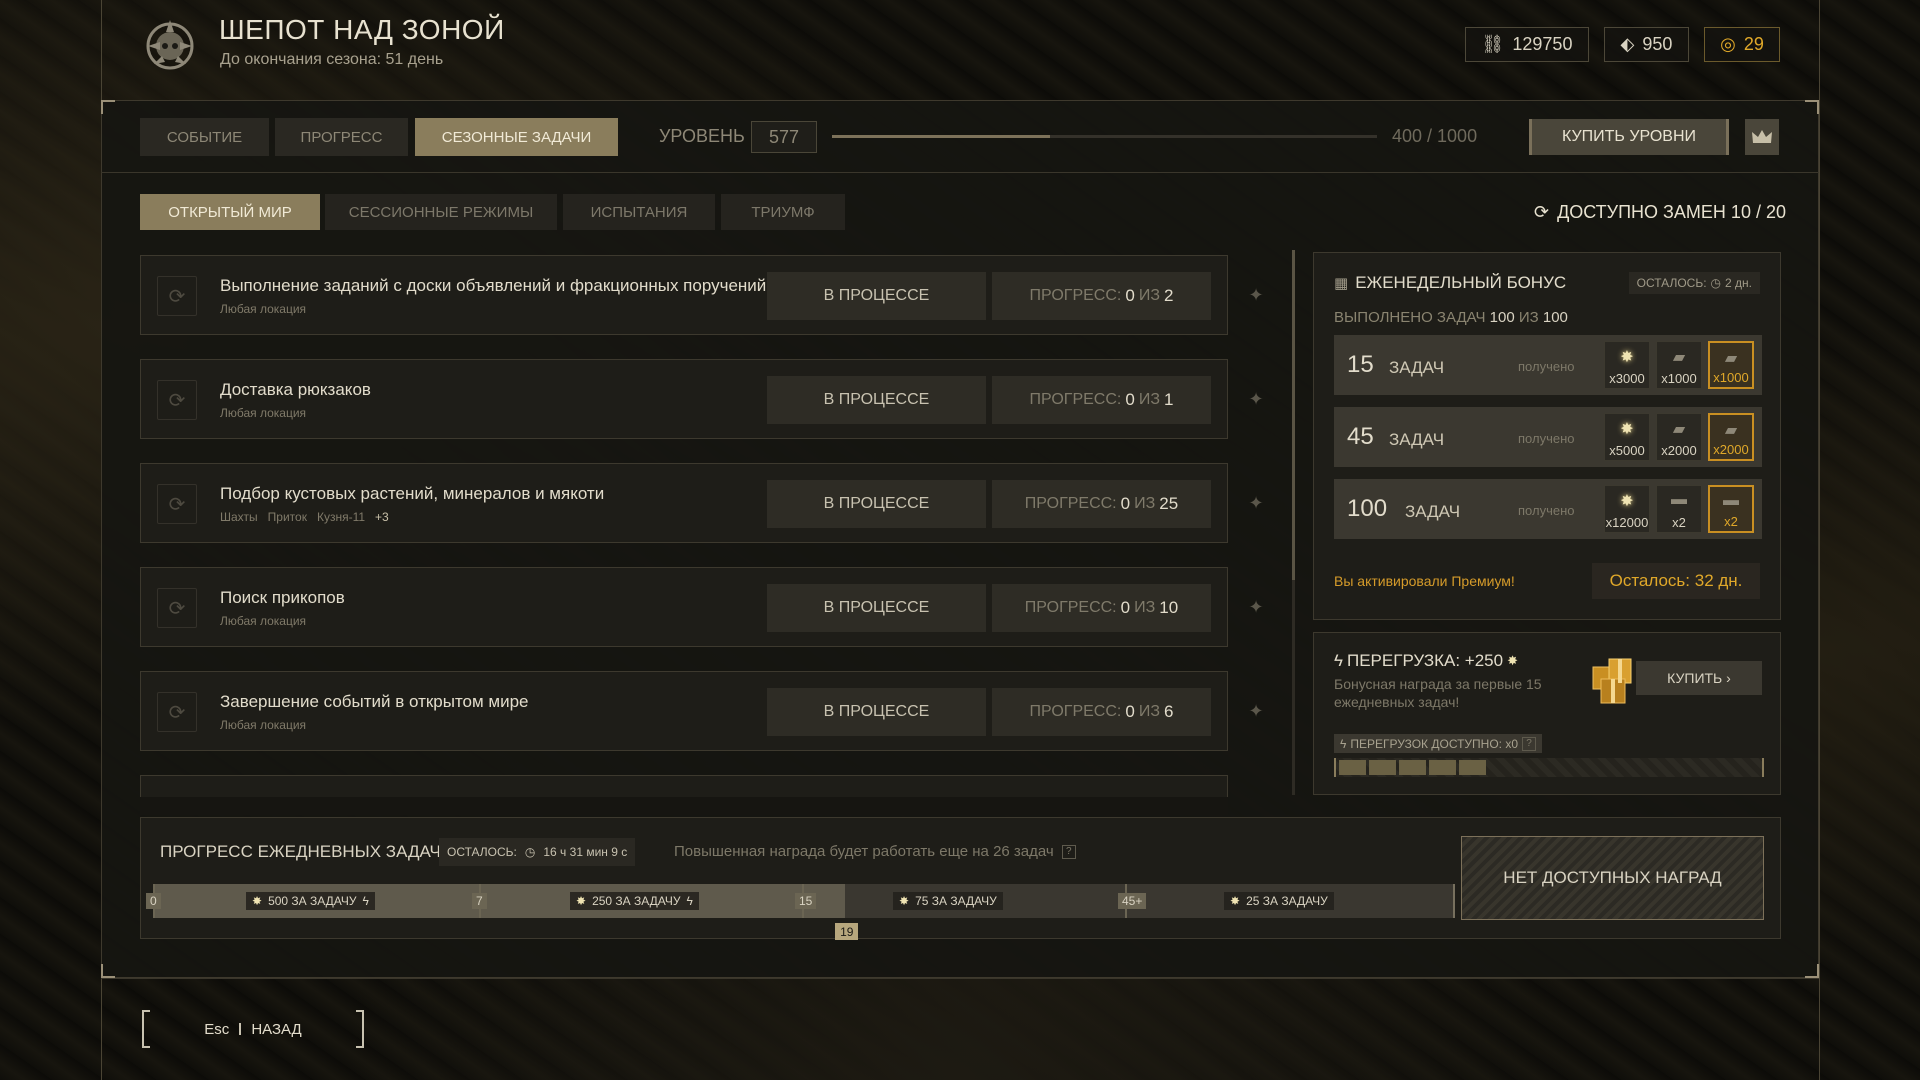  Describe the element at coordinates (341, 137) in the screenshot. I see `tab-progress: ПРОГРЕСС` at that location.